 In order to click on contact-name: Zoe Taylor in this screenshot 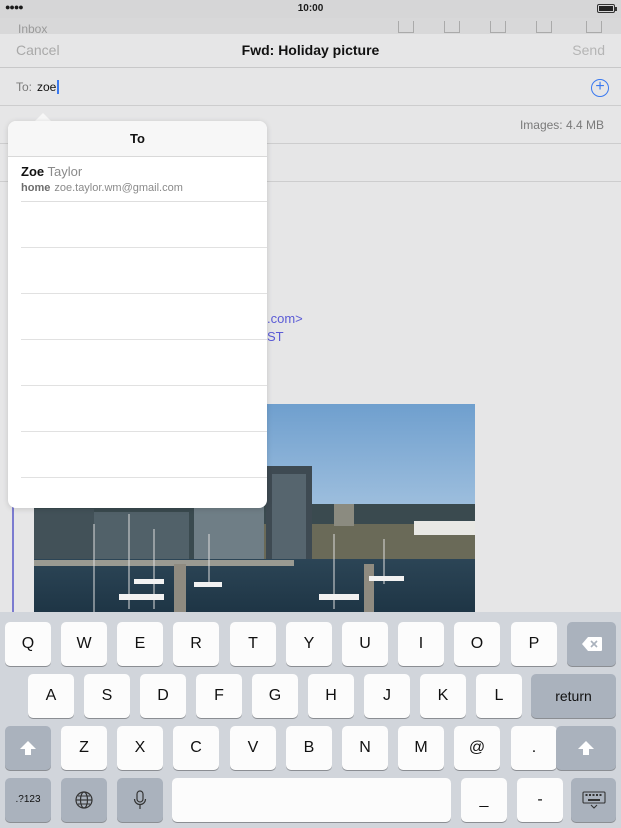, I will do `click(51, 171)`.